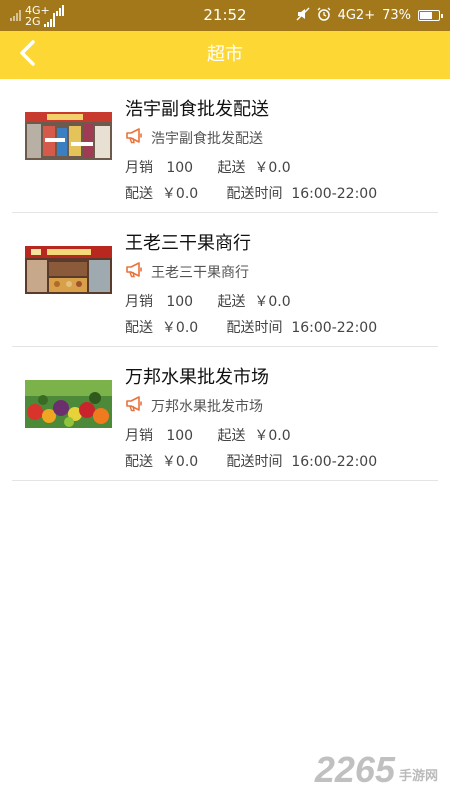 This screenshot has width=450, height=800. What do you see at coordinates (303, 15) in the screenshot?
I see `mute-icon` at bounding box center [303, 15].